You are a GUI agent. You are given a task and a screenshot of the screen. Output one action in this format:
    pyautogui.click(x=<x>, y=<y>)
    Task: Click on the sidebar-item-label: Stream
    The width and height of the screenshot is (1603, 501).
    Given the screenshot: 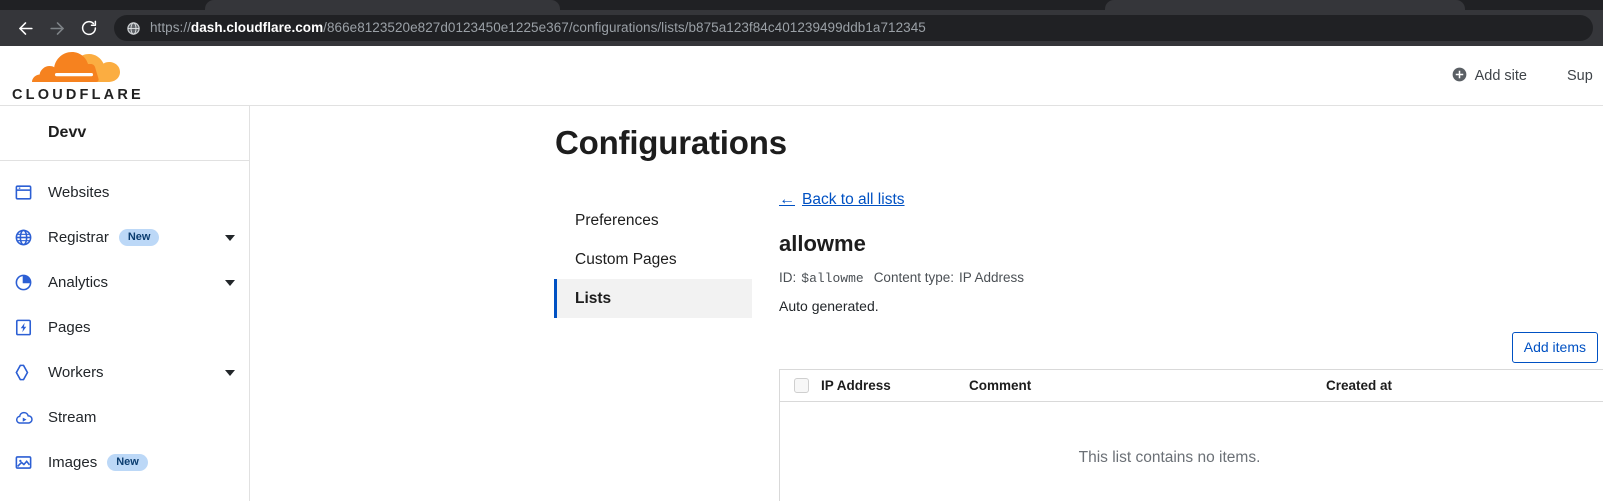 What is the action you would take?
    pyautogui.click(x=72, y=417)
    